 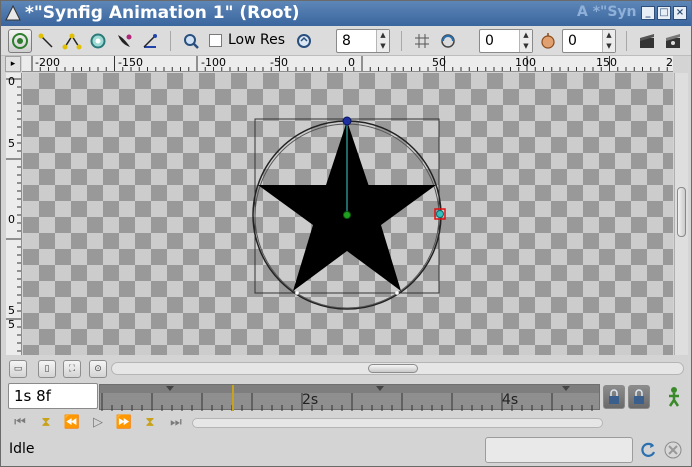 I want to click on quality-spin-arrows: ▲ ▼, so click(x=382, y=41).